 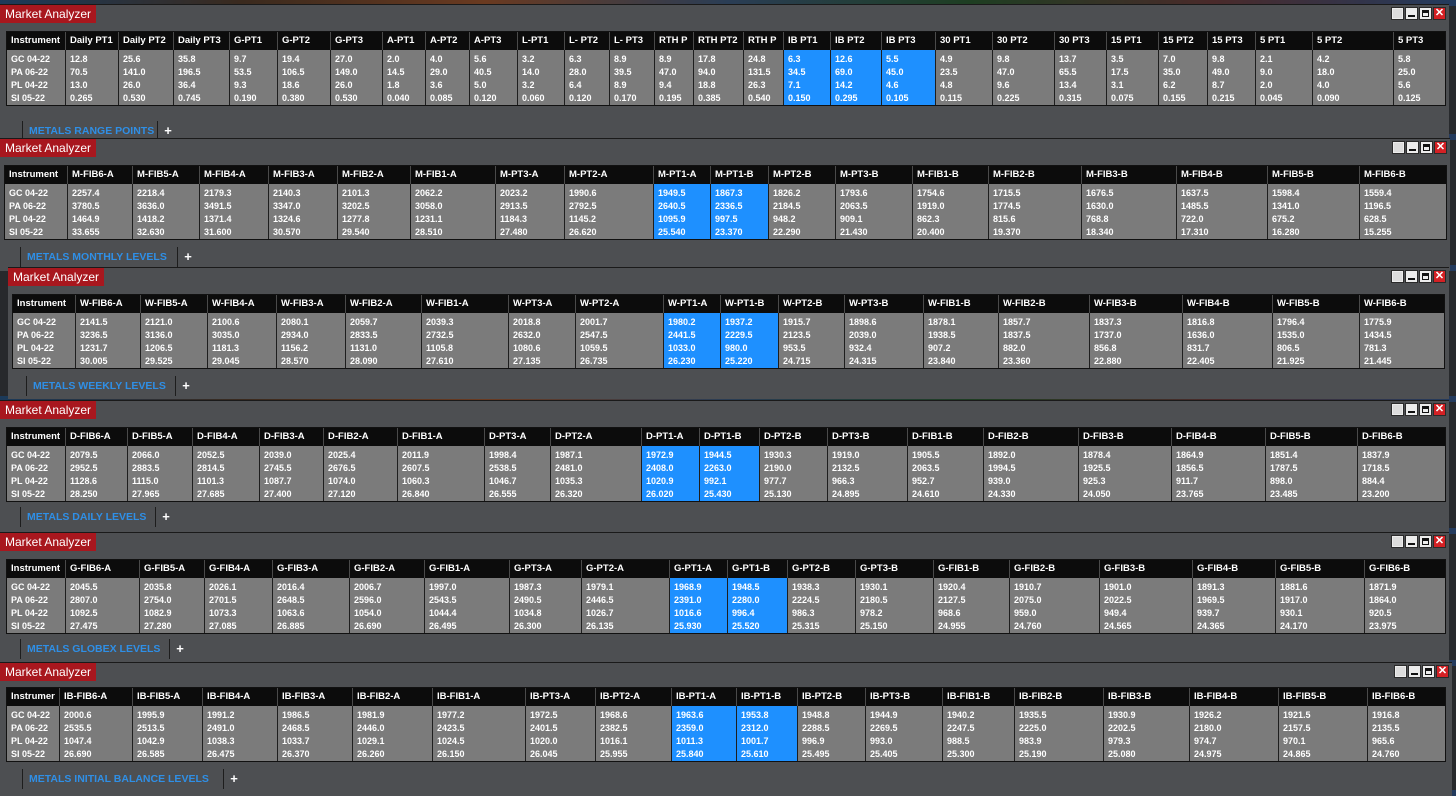 What do you see at coordinates (660, 481) in the screenshot?
I see `data-cell: 1020.9` at bounding box center [660, 481].